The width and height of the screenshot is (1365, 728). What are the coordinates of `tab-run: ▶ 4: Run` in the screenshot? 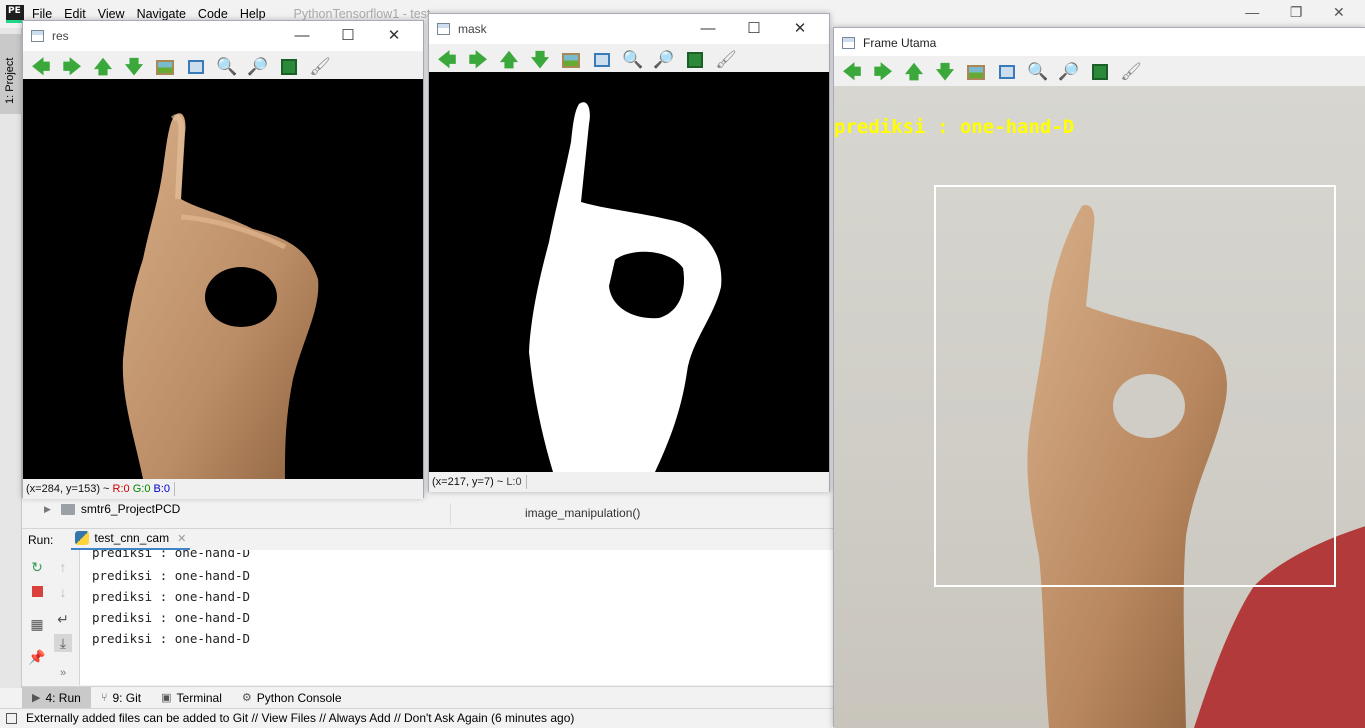 It's located at (56, 697).